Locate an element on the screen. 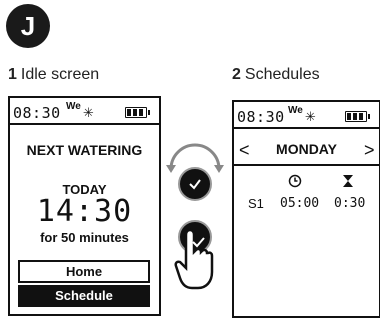 This screenshot has height=322, width=380. caption-schedules: 2 Schedules is located at coordinates (276, 75).